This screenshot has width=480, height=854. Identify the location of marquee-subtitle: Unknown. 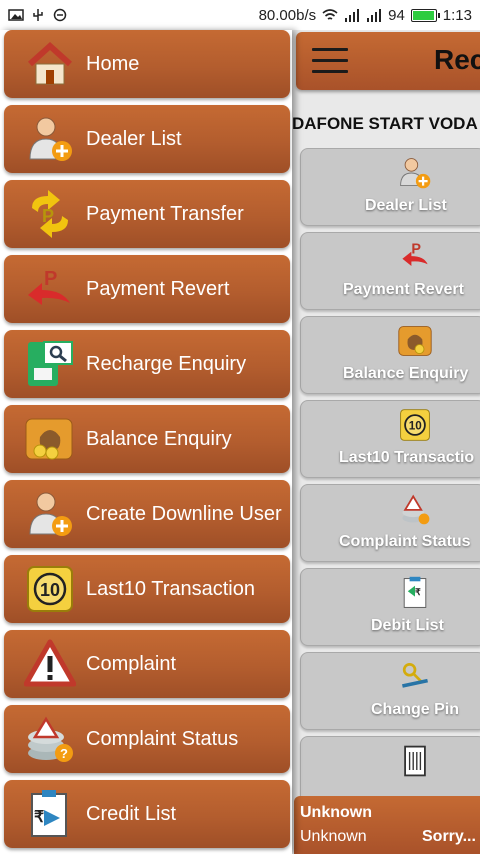
(333, 836).